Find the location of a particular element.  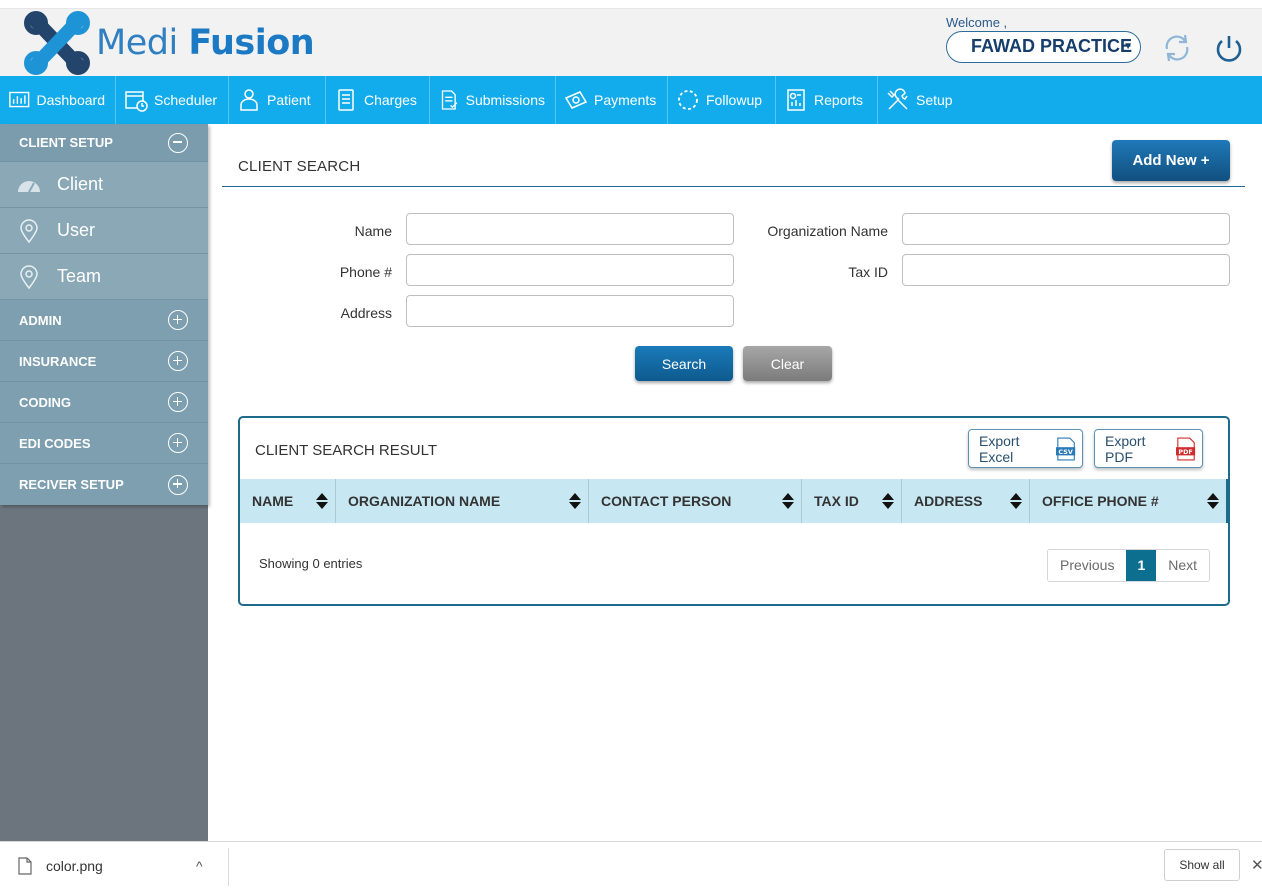

add-new-button: Add New + is located at coordinates (1171, 160).